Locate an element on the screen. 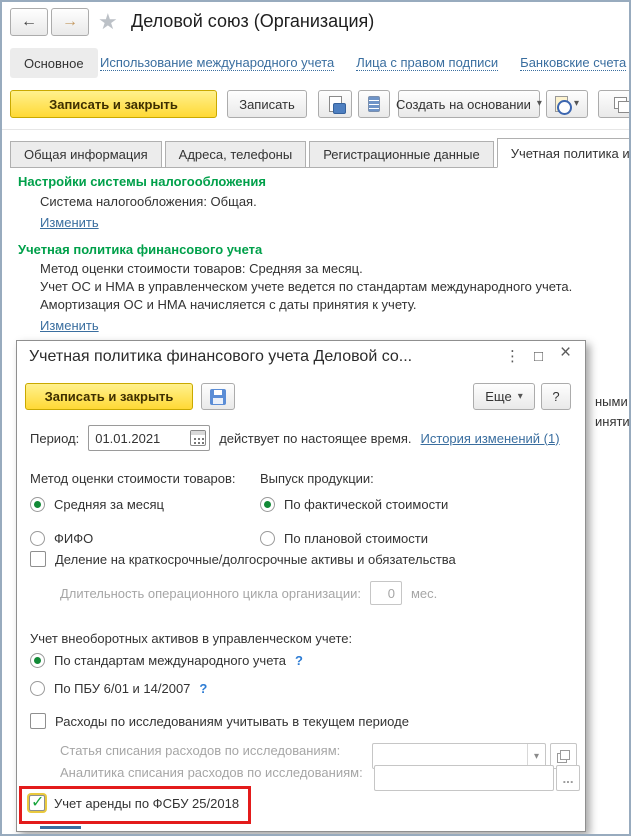  radio-actual-cost is located at coordinates (267, 504).